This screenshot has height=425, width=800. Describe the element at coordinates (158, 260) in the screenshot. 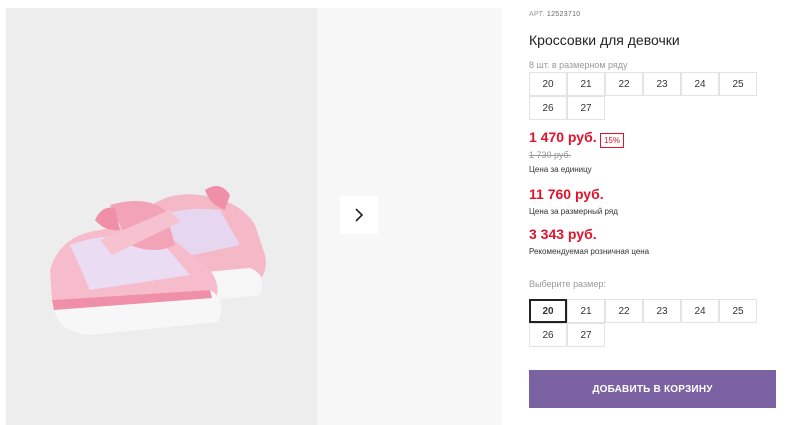

I see `sneakers-image` at that location.